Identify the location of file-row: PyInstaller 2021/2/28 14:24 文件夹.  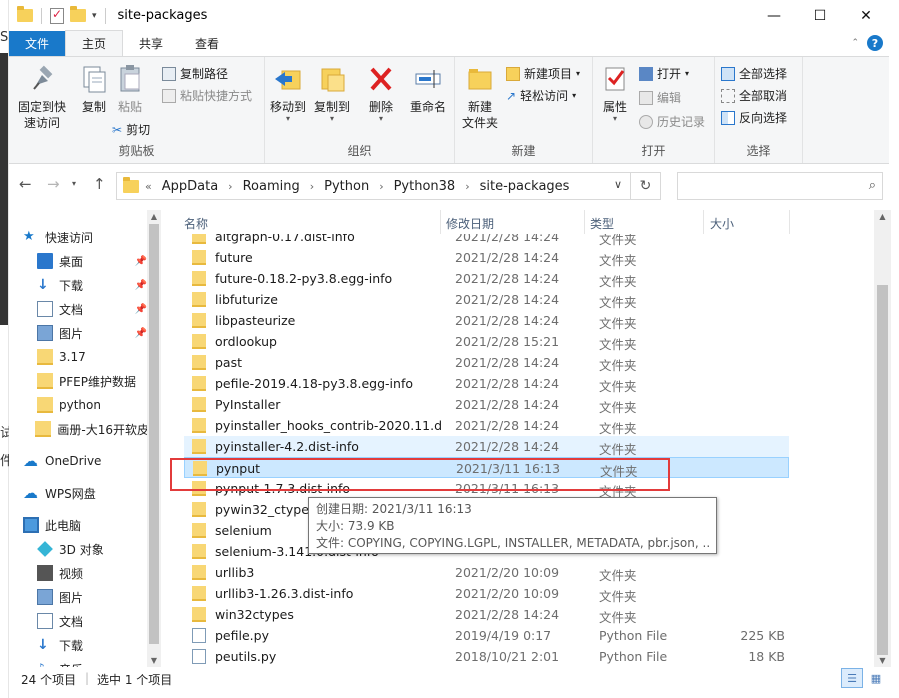
(486, 404).